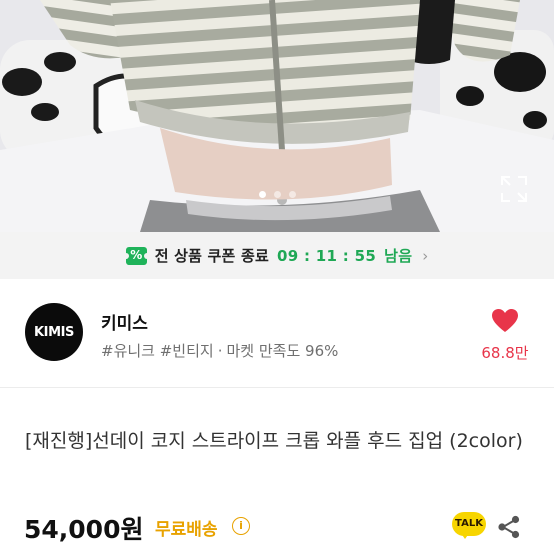  I want to click on share-icon, so click(509, 527).